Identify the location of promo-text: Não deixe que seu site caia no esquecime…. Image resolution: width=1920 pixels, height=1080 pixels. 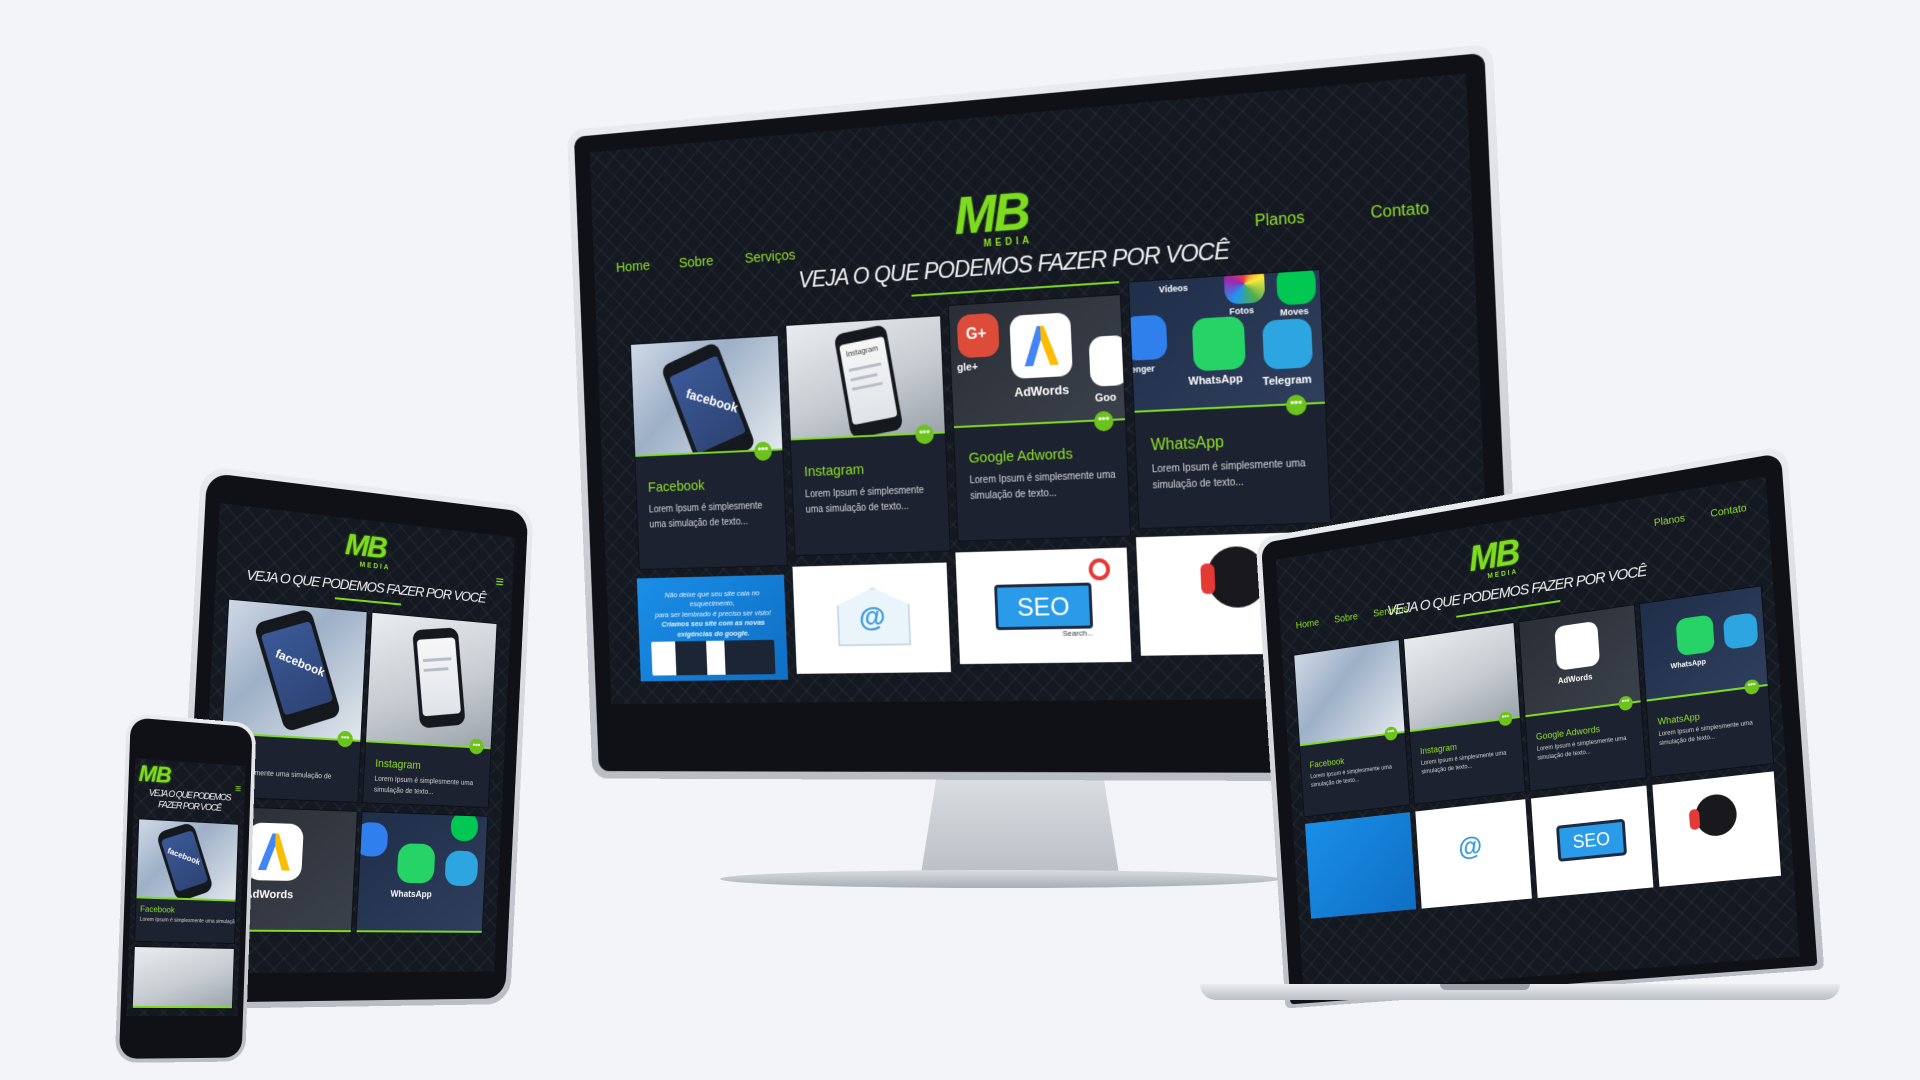
(713, 614).